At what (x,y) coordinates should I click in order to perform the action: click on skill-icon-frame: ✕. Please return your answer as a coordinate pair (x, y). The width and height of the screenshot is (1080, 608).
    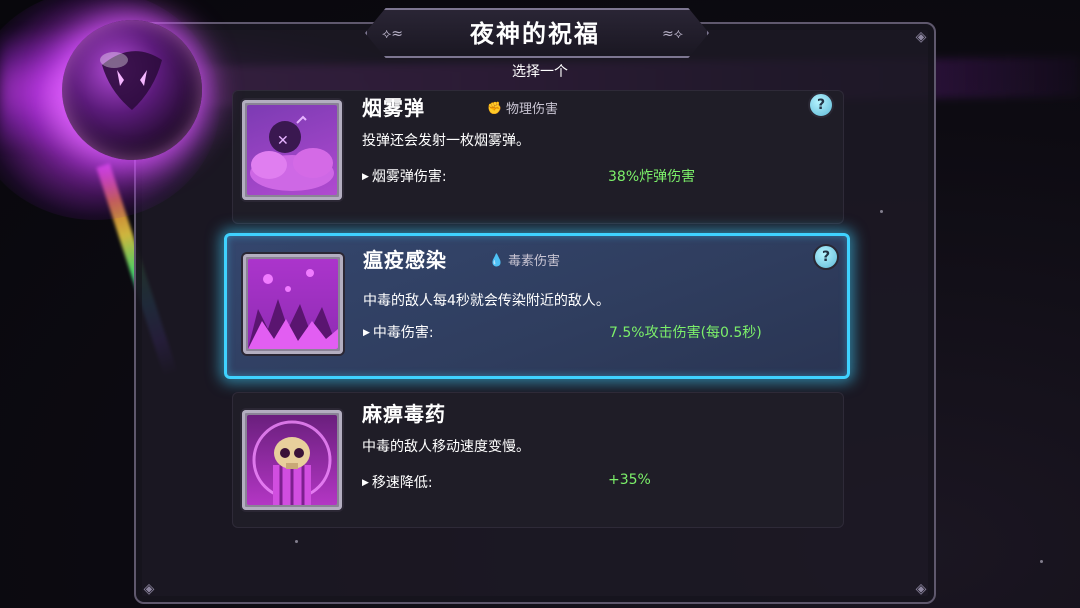
    Looking at the image, I should click on (292, 150).